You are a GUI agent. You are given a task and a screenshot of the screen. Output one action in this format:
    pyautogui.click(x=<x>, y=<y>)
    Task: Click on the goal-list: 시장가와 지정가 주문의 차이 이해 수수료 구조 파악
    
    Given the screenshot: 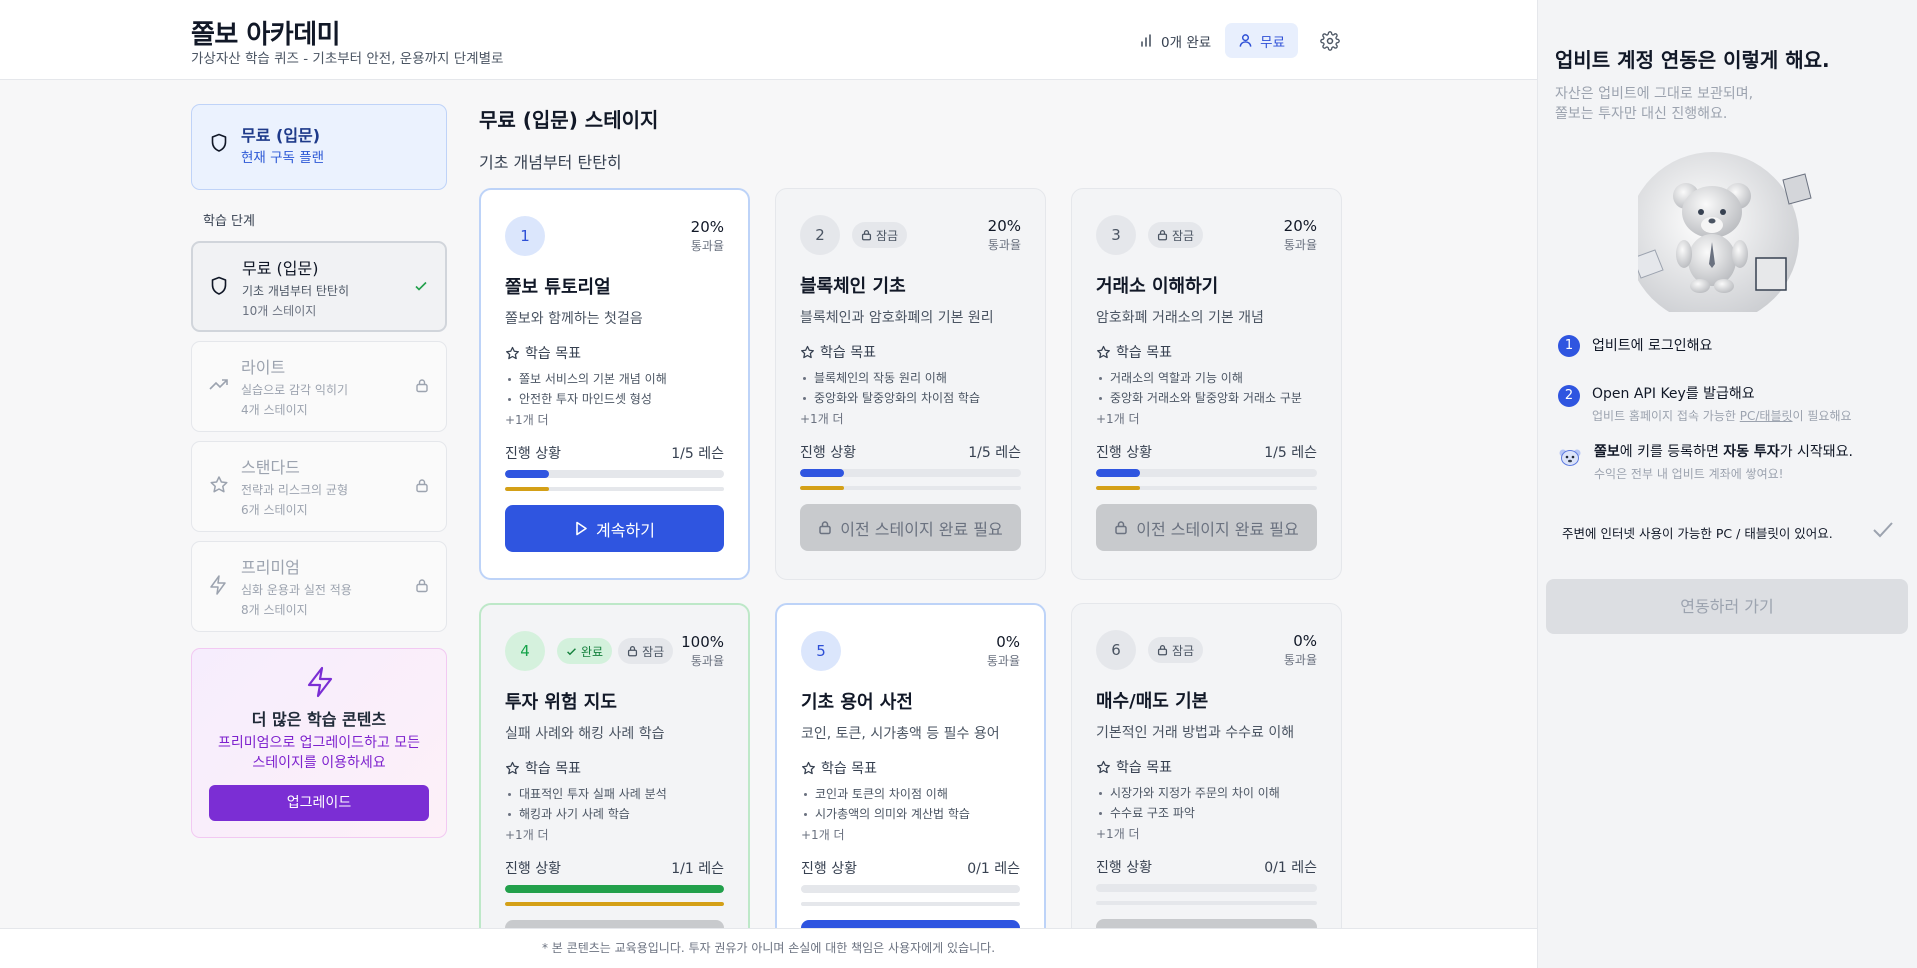 What is the action you would take?
    pyautogui.click(x=1189, y=803)
    